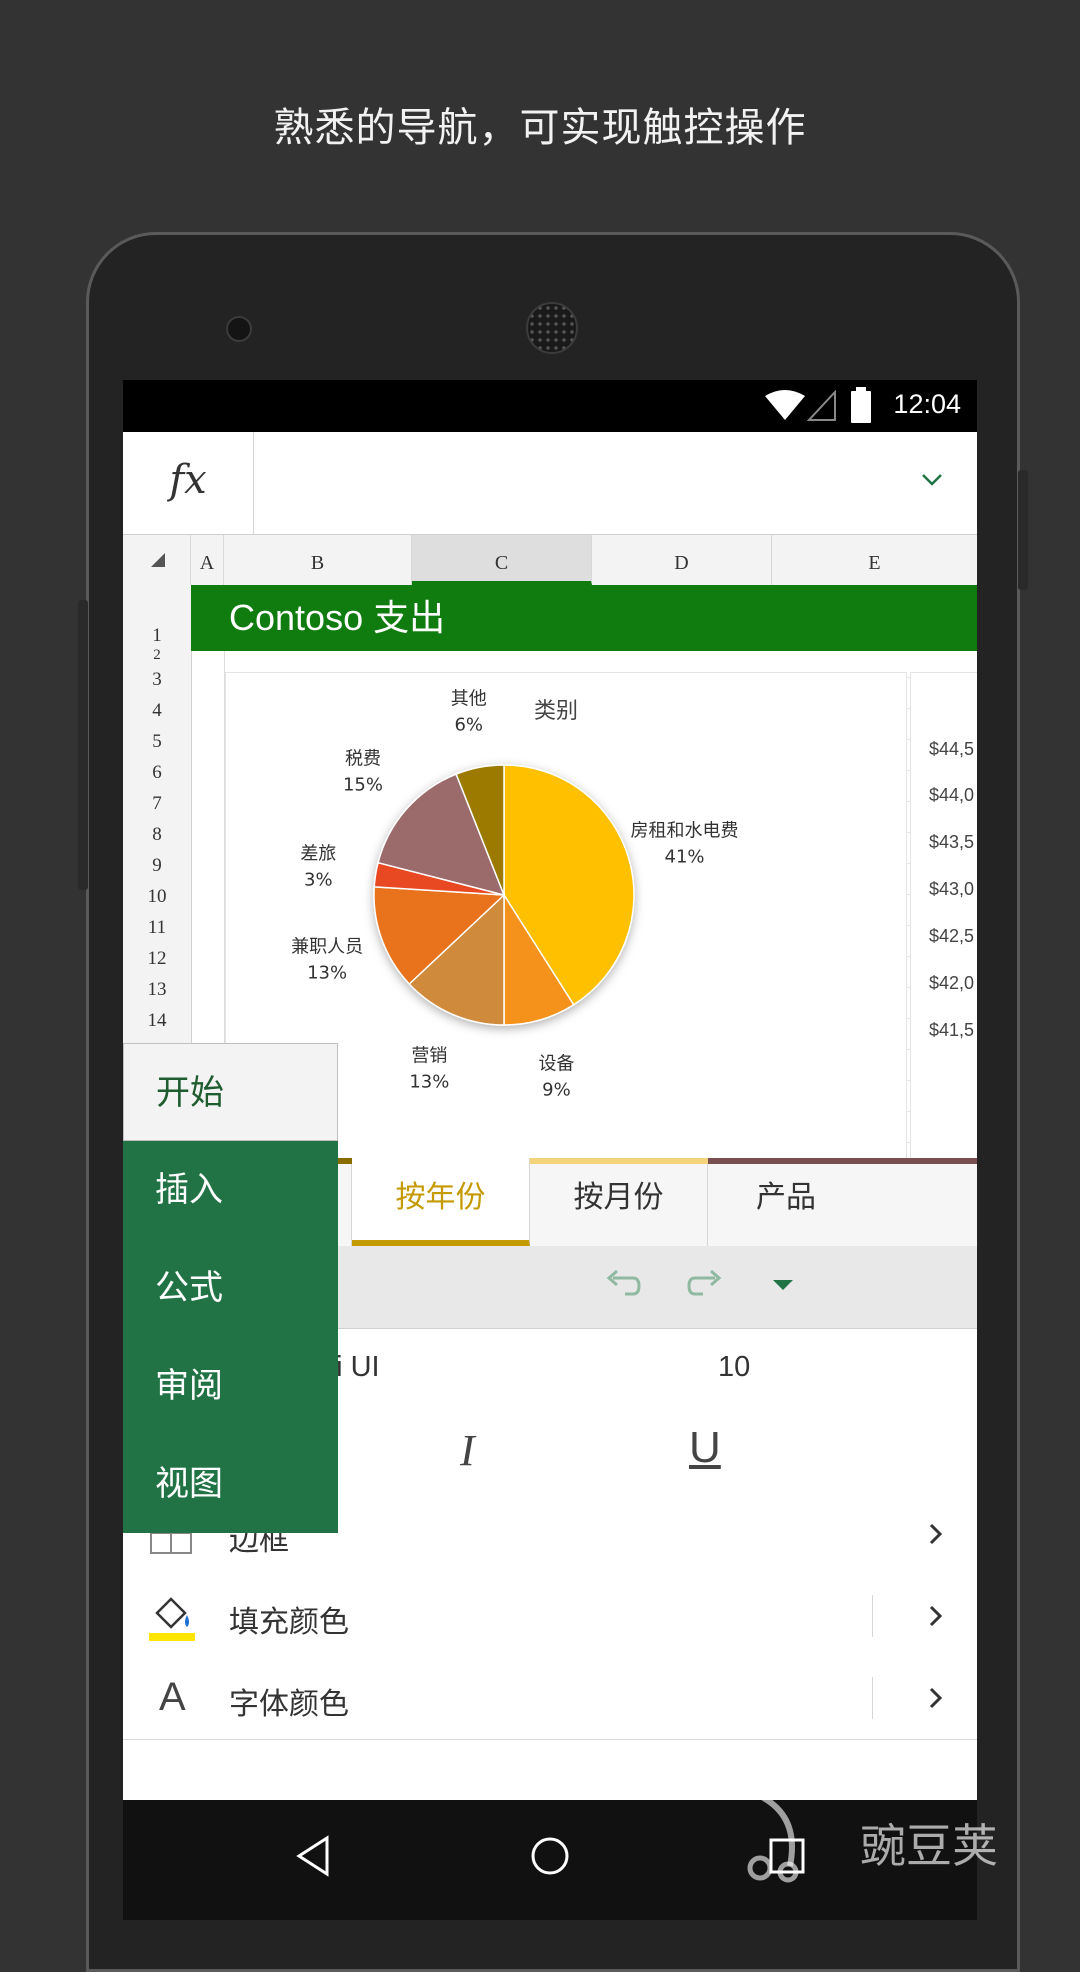 This screenshot has width=1080, height=1972. What do you see at coordinates (327, 947) in the screenshot?
I see `slice-label: 兼职人员` at bounding box center [327, 947].